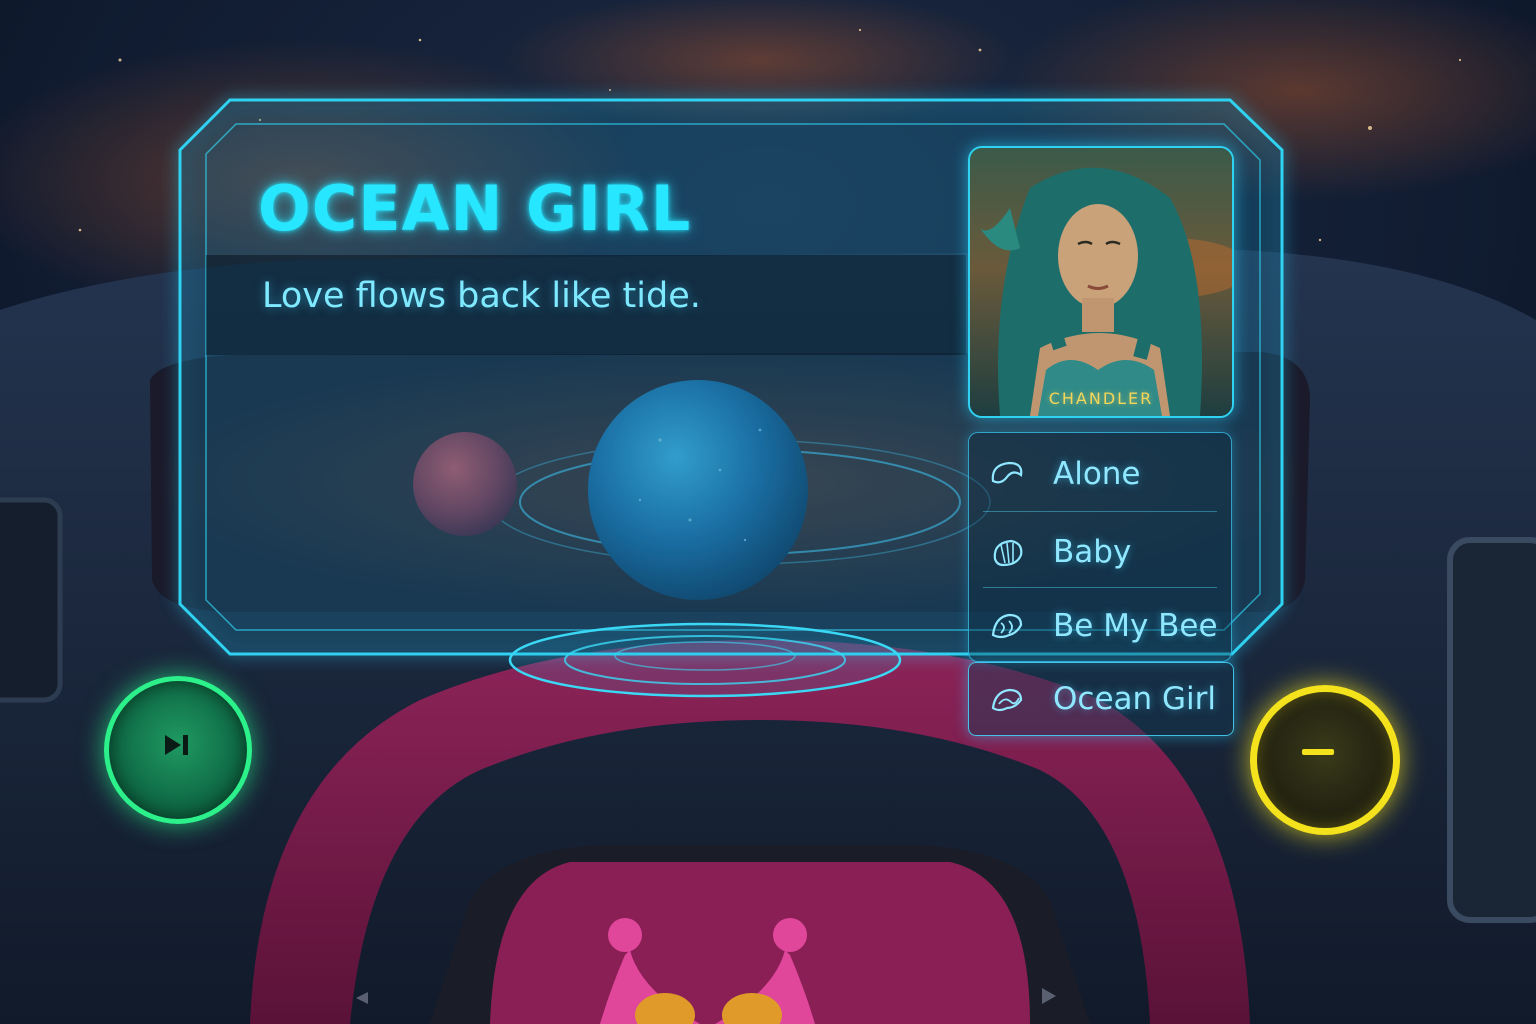  What do you see at coordinates (1007, 626) in the screenshot?
I see `bee-icon` at bounding box center [1007, 626].